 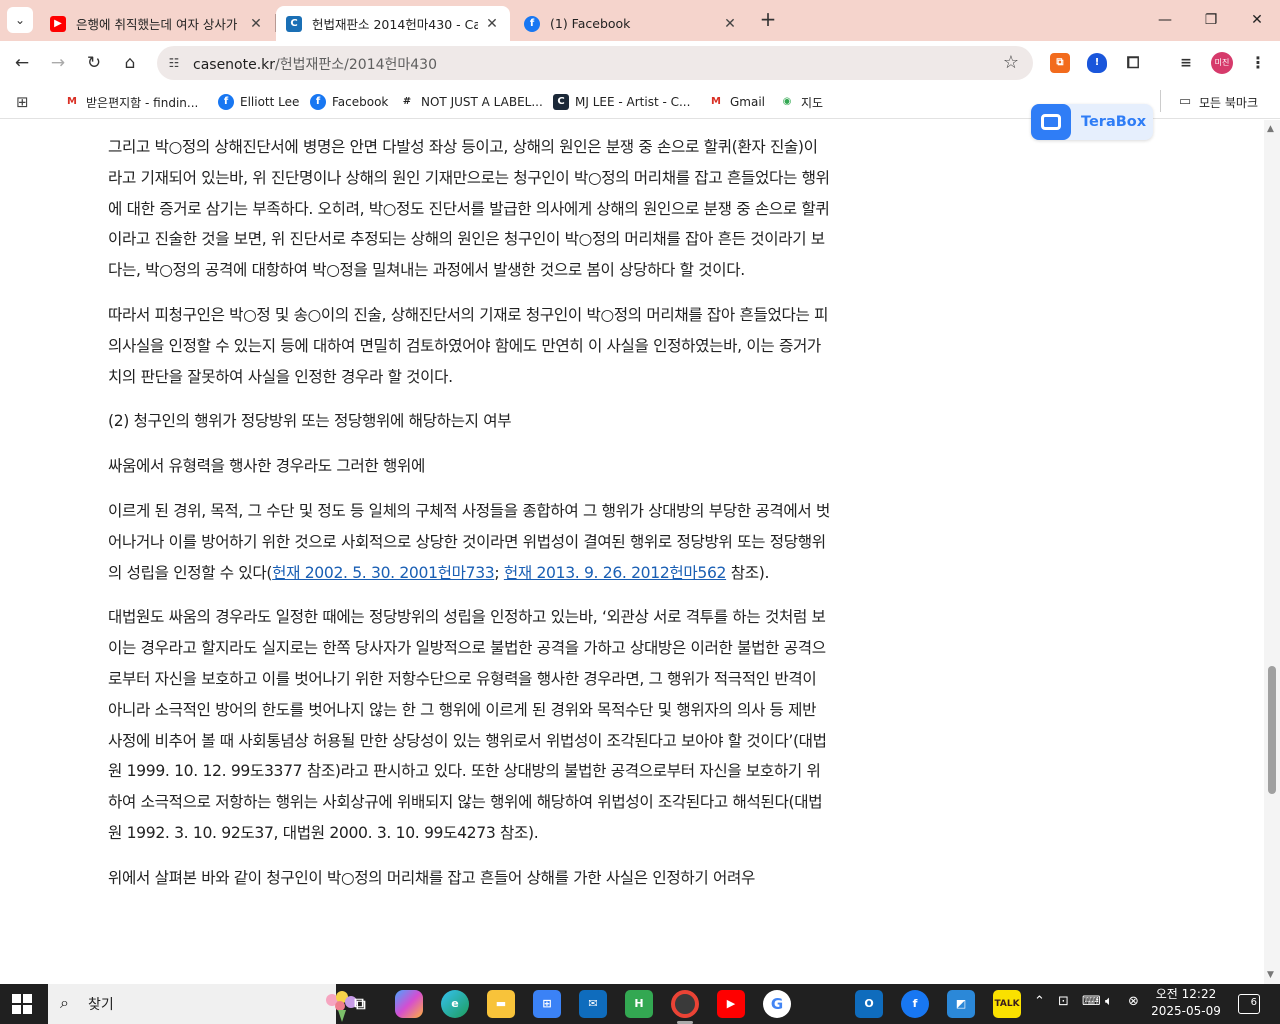 What do you see at coordinates (547, 1004) in the screenshot?
I see `store-icon: ⊞` at bounding box center [547, 1004].